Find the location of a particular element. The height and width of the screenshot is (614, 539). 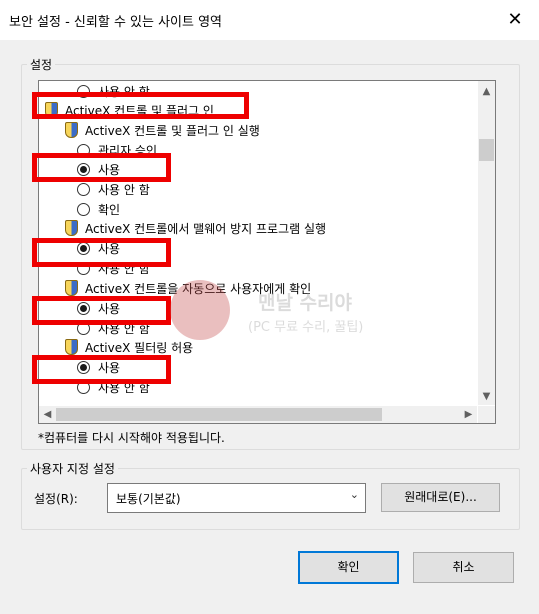

setting-level-dropdown: 보통(기본값) ⌄ is located at coordinates (236, 498).